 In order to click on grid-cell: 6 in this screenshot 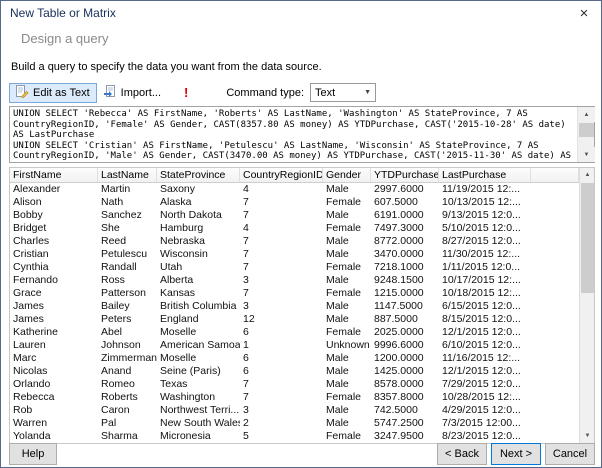, I will do `click(246, 358)`.